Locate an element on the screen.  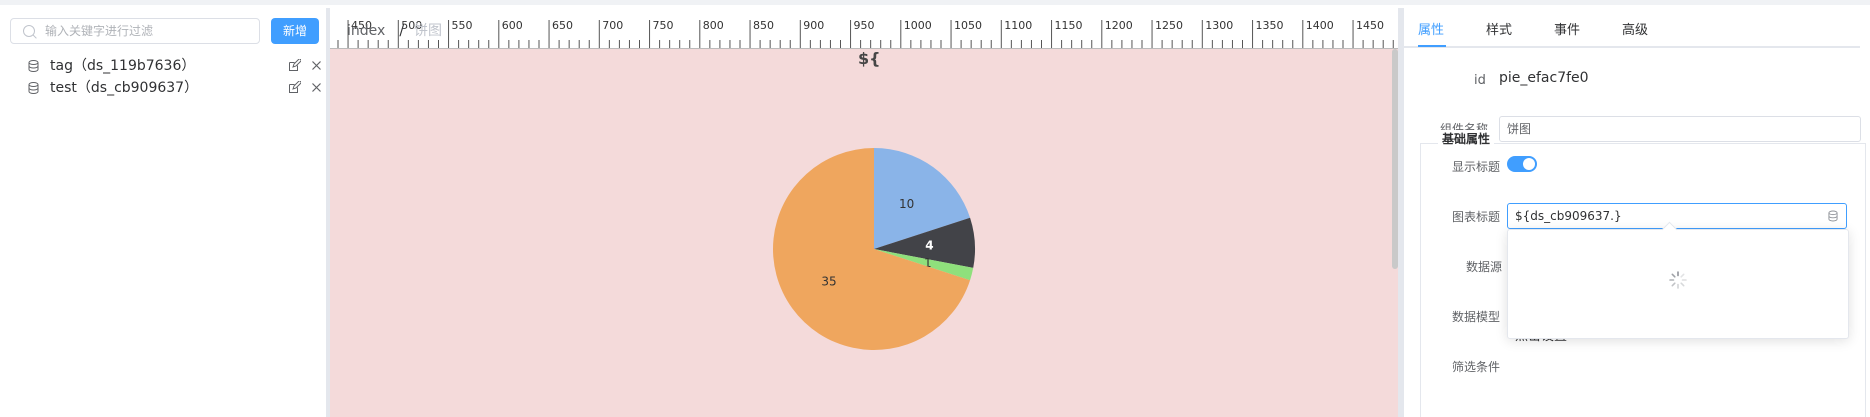
ruler-label: 600 is located at coordinates (512, 25).